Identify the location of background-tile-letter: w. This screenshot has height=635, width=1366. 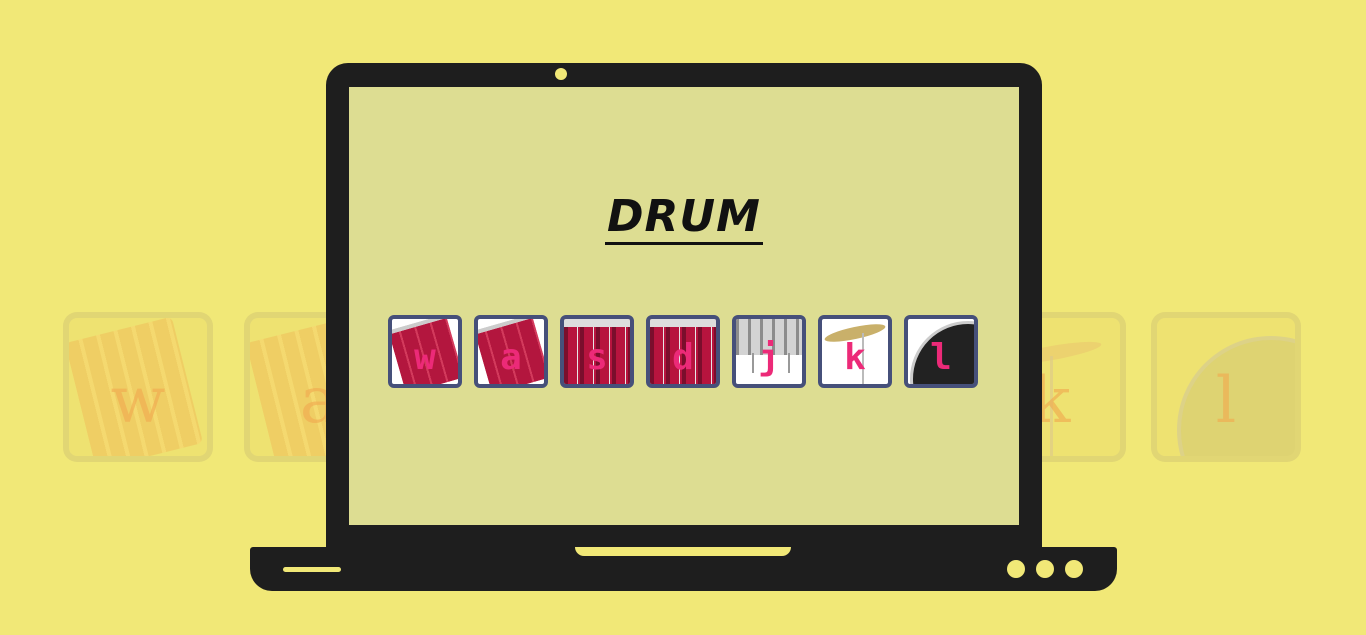
(138, 401).